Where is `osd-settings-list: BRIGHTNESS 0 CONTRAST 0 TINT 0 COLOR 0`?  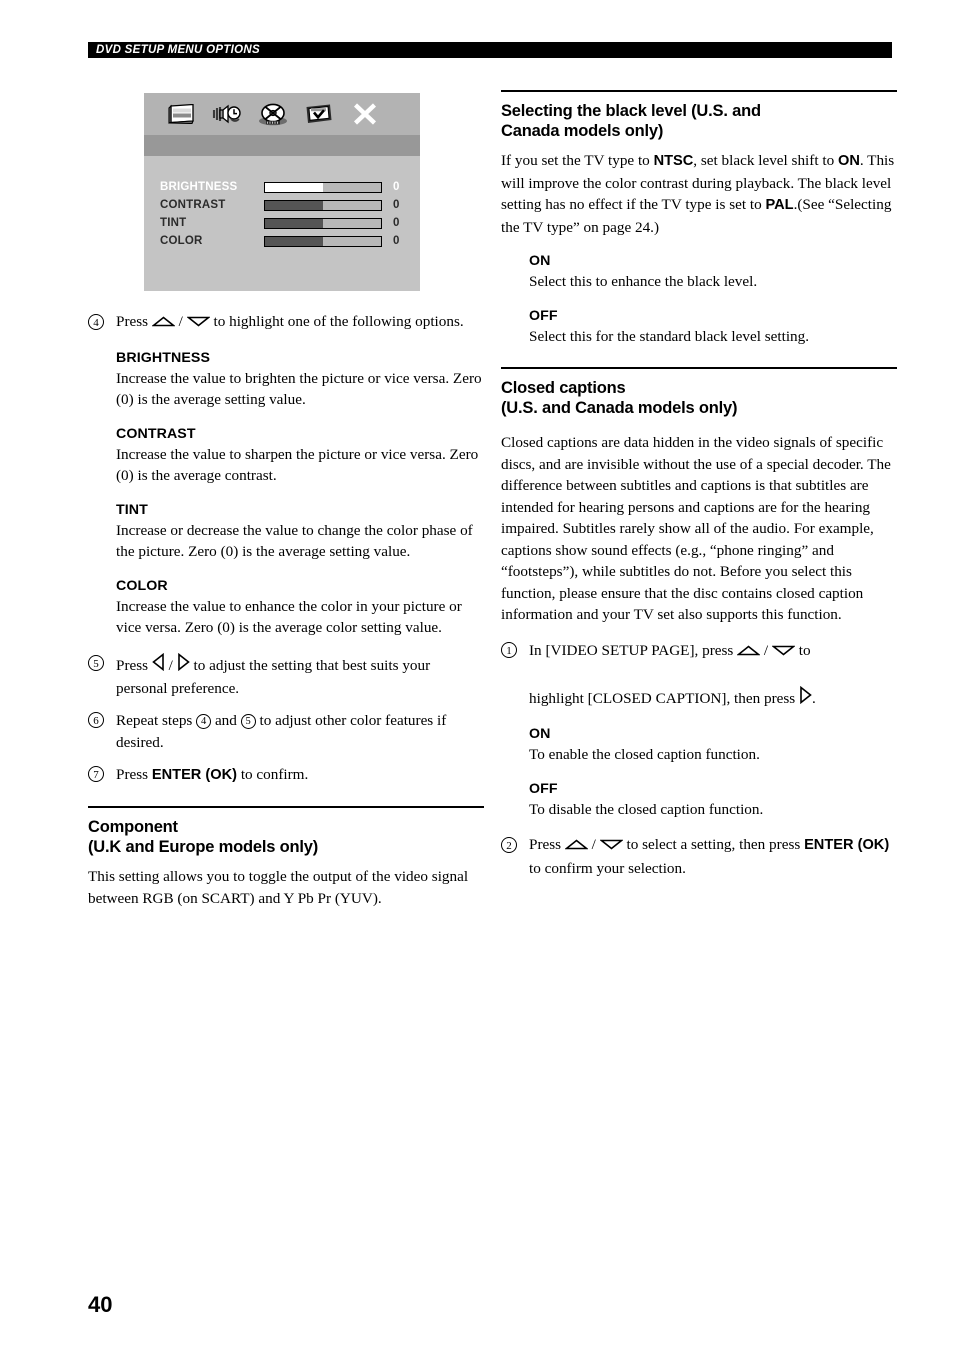
osd-settings-list: BRIGHTNESS 0 CONTRAST 0 TINT 0 COLOR 0 is located at coordinates (282, 203).